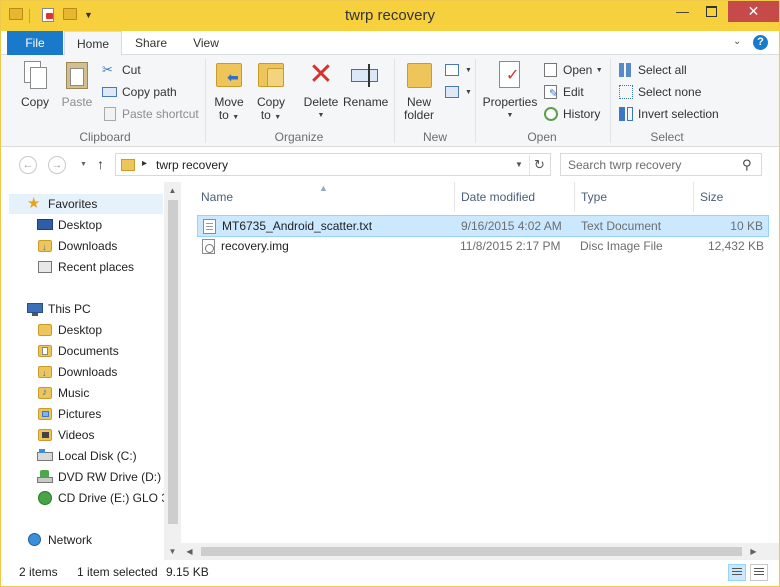 The width and height of the screenshot is (780, 587). What do you see at coordinates (172, 190) in the screenshot?
I see `scroll-up-icon: ▲` at bounding box center [172, 190].